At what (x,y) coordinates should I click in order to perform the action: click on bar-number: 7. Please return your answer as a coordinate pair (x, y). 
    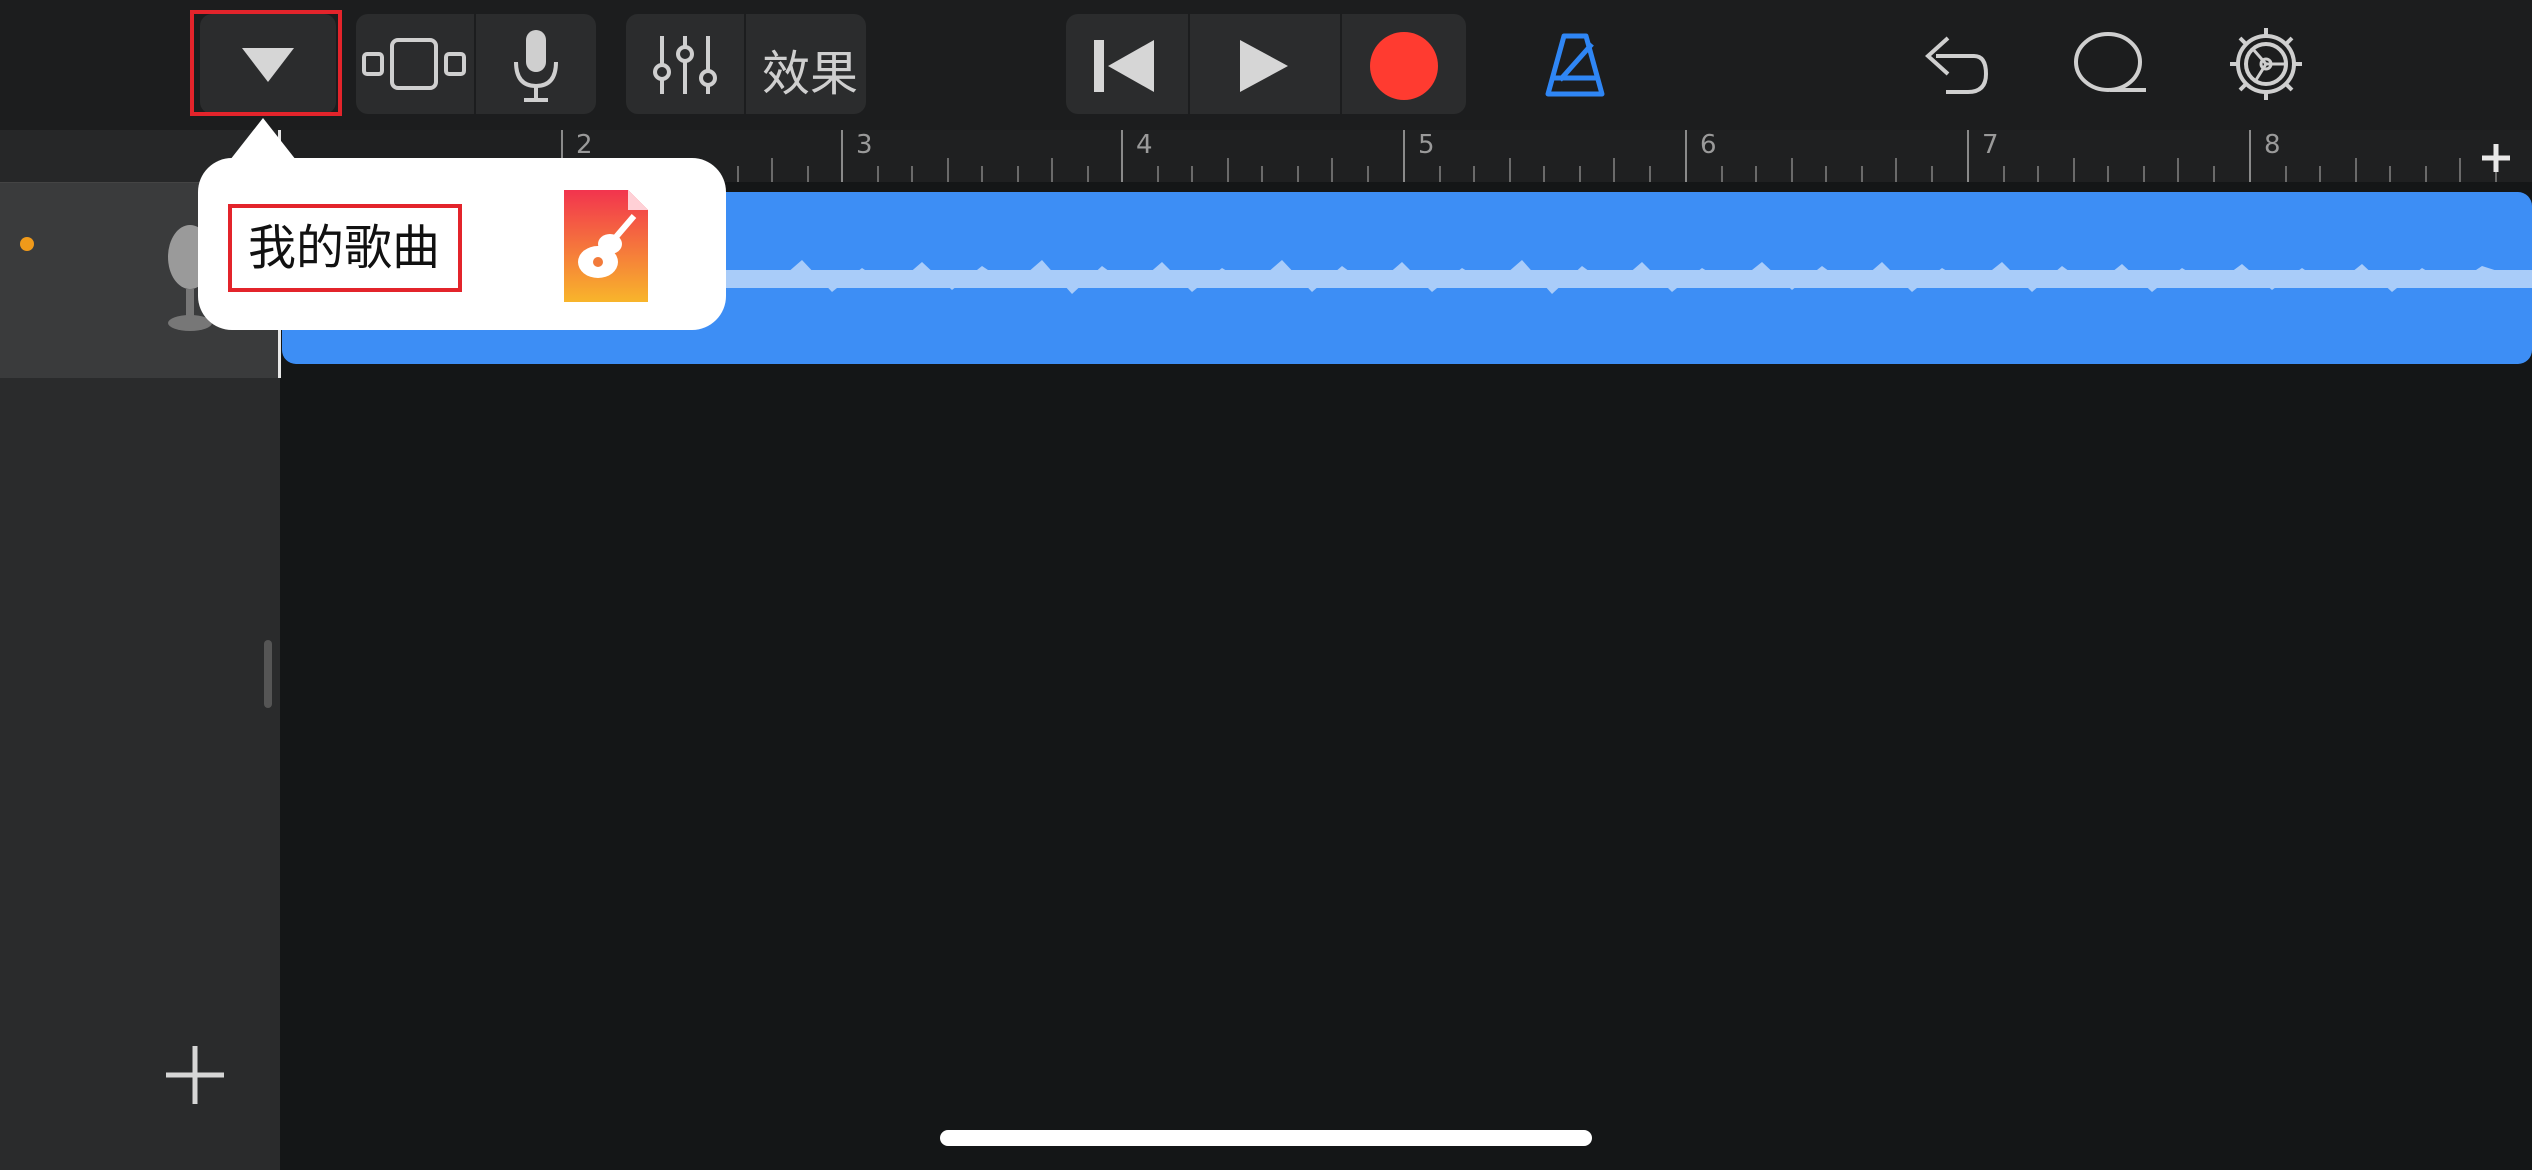
    Looking at the image, I should click on (1990, 145).